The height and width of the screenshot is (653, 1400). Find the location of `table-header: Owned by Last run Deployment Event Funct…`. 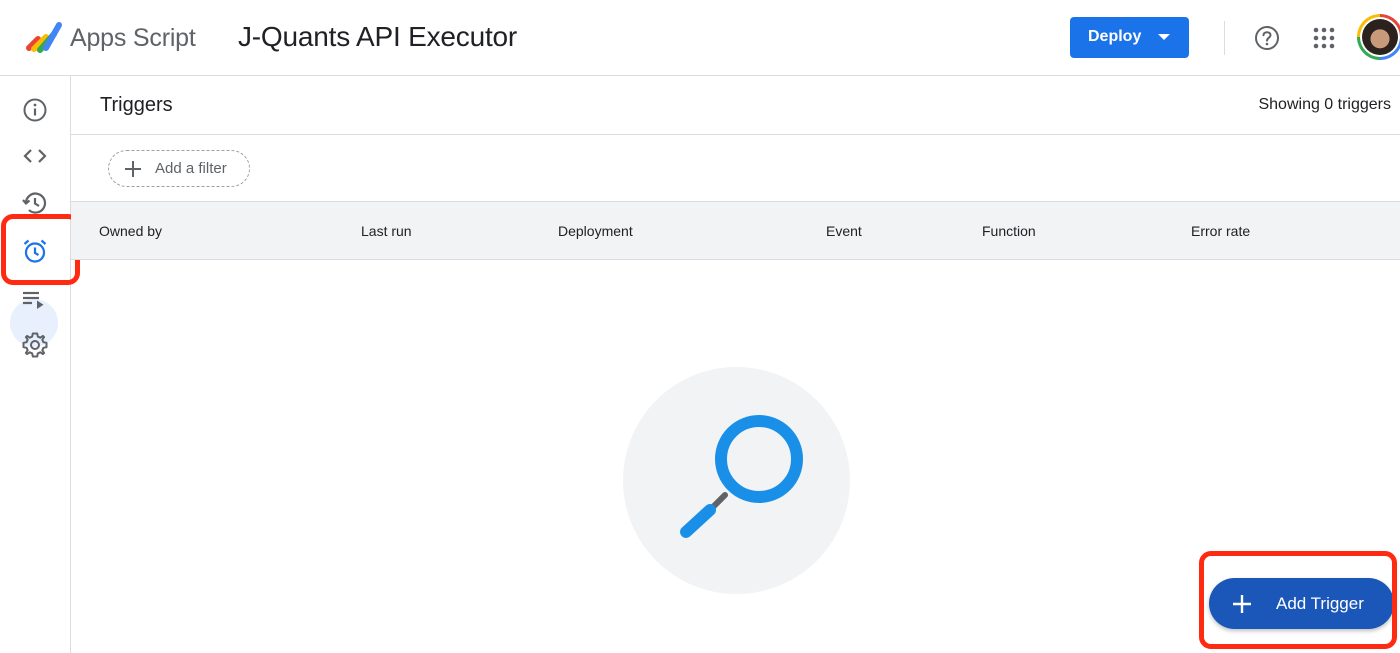

table-header: Owned by Last run Deployment Event Funct… is located at coordinates (735, 230).